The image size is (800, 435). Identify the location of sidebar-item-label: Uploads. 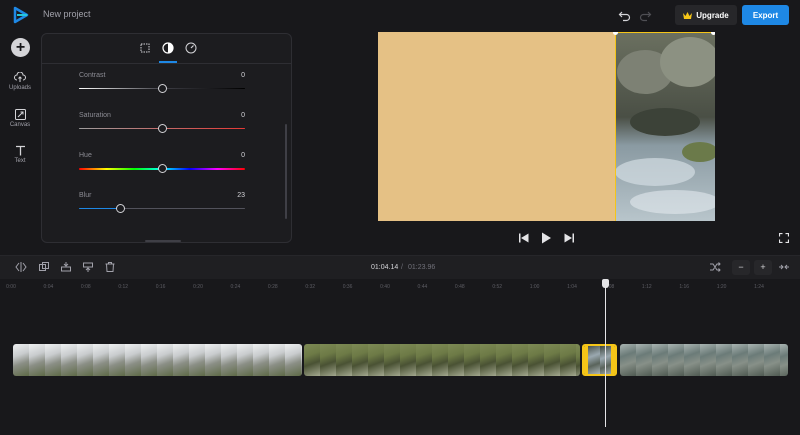
(19, 88).